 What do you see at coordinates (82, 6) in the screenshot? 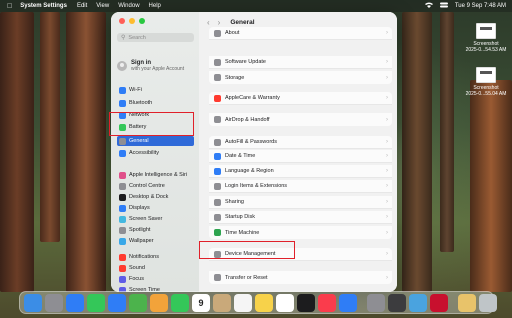
I see `menu-edit: Edit` at bounding box center [82, 6].